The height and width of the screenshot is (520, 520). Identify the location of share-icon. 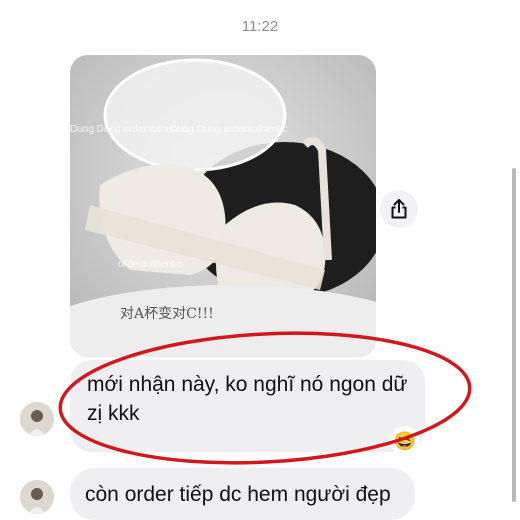
(399, 209).